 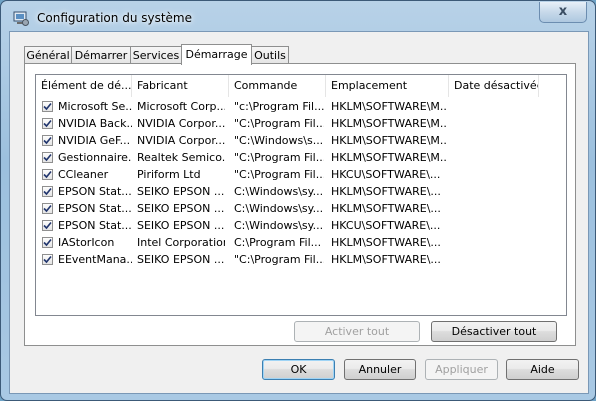 What do you see at coordinates (461, 369) in the screenshot?
I see `apply-button: Appliquer` at bounding box center [461, 369].